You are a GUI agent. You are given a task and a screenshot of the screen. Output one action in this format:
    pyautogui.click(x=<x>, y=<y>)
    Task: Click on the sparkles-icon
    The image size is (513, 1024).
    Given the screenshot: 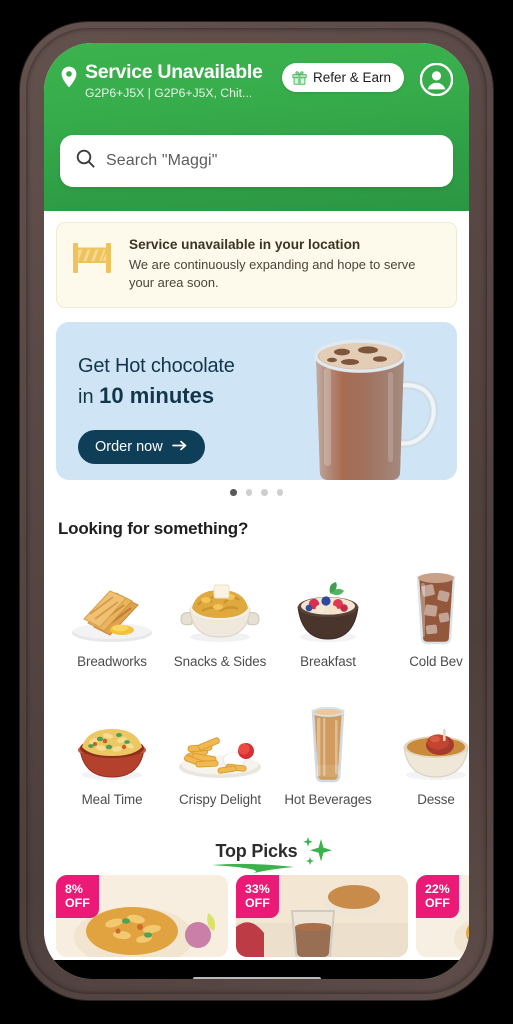 What is the action you would take?
    pyautogui.click(x=317, y=852)
    